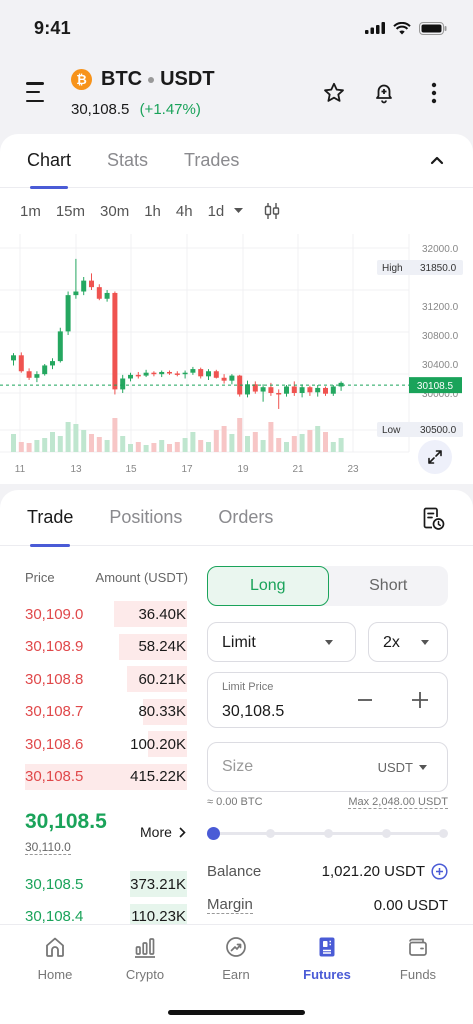 The image size is (473, 1024). What do you see at coordinates (162, 679) in the screenshot?
I see `ask-amount: 60.21K` at bounding box center [162, 679].